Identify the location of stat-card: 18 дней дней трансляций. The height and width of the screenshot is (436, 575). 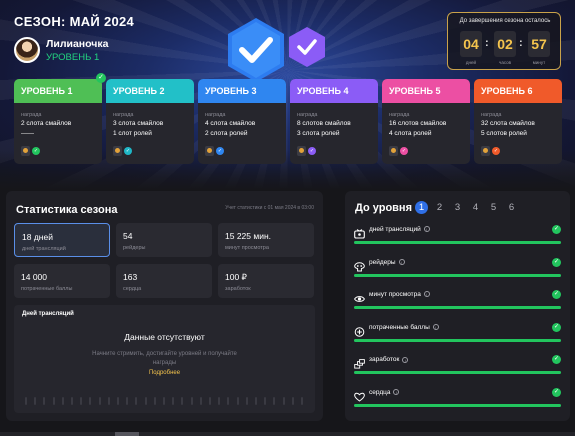
(62, 240).